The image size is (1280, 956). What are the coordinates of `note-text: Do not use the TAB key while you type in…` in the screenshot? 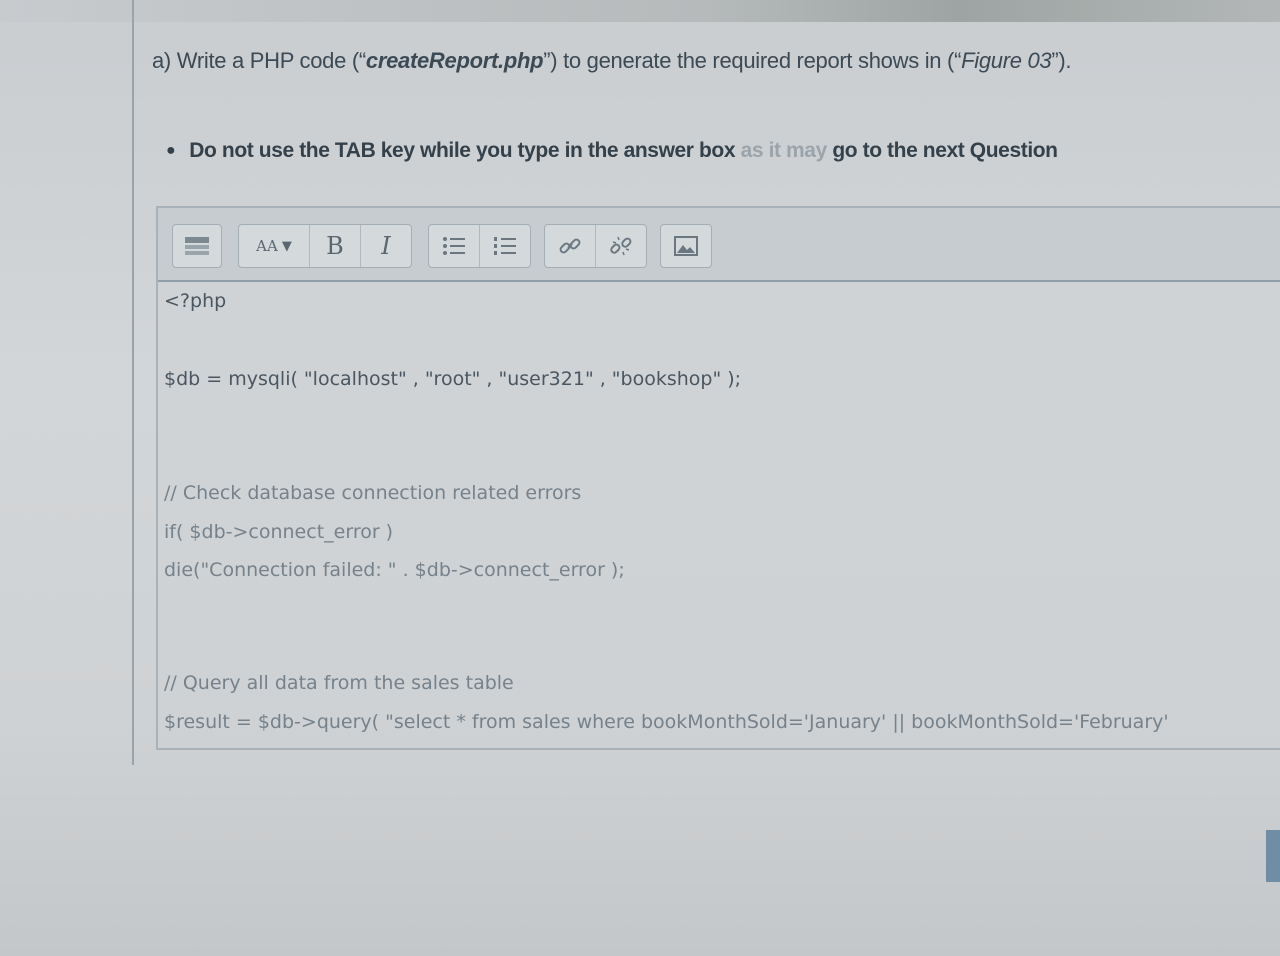 It's located at (462, 150).